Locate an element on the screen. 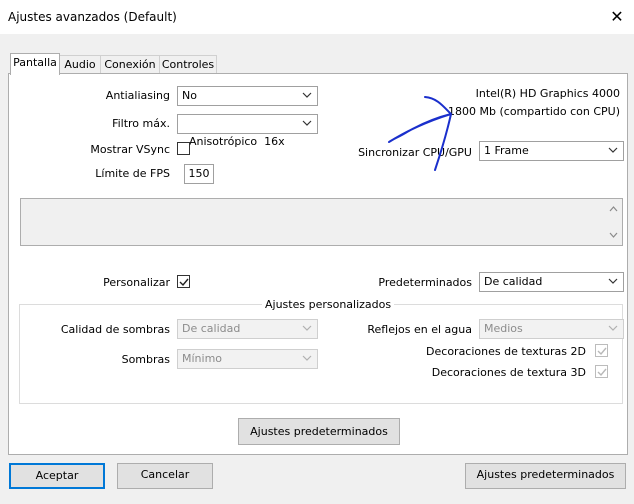  antialiasing-value: No is located at coordinates (189, 95).